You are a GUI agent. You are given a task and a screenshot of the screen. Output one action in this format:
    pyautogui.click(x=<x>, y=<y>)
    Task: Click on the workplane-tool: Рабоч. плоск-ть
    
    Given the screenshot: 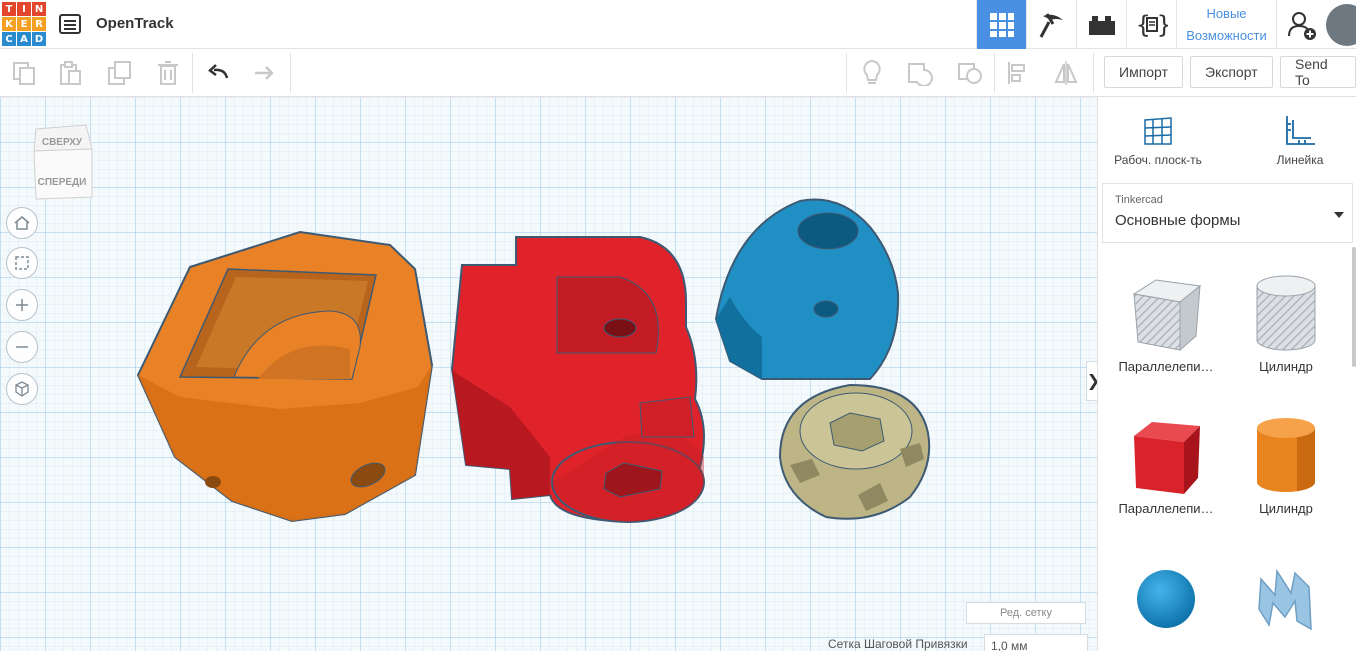 What is the action you would take?
    pyautogui.click(x=1158, y=138)
    